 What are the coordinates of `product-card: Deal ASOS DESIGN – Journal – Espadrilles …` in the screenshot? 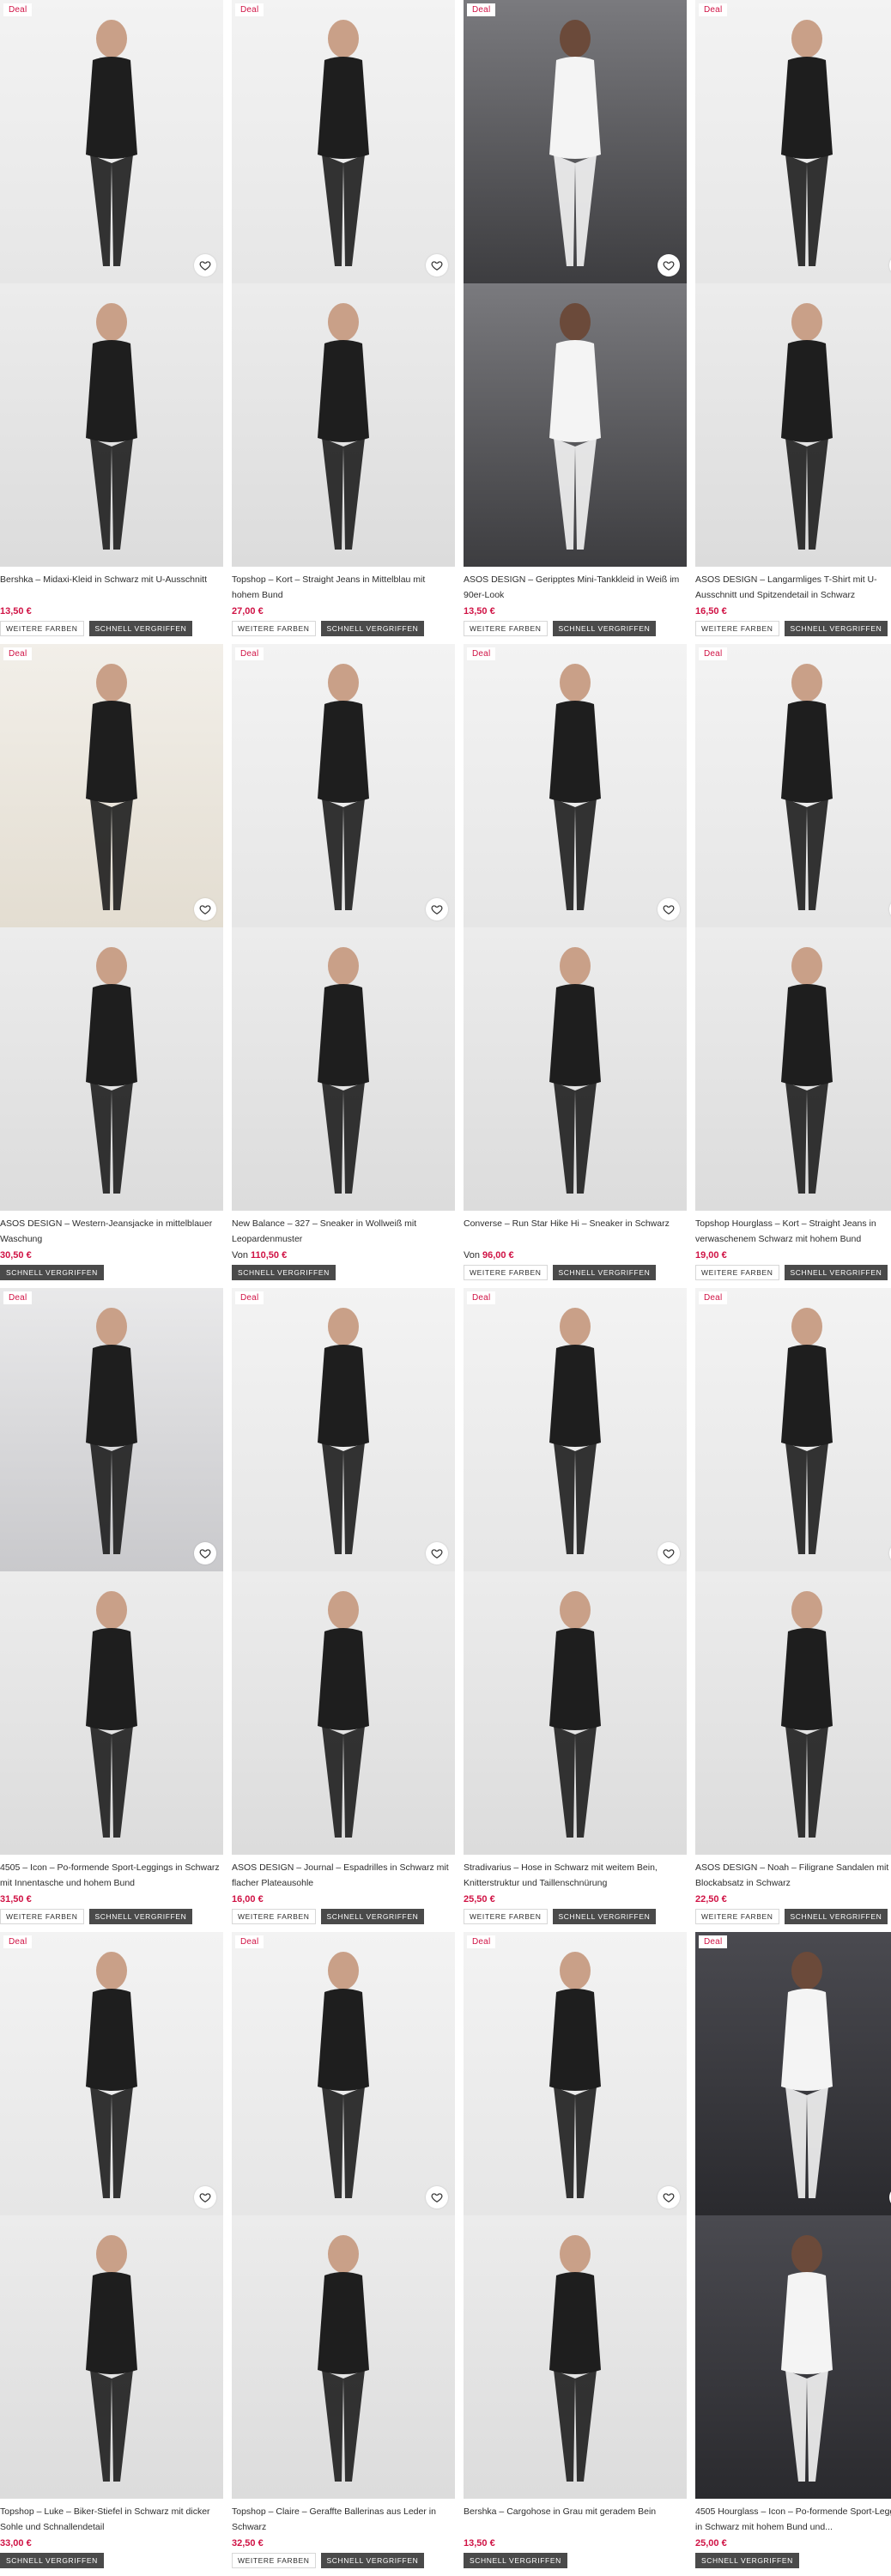 It's located at (344, 1606).